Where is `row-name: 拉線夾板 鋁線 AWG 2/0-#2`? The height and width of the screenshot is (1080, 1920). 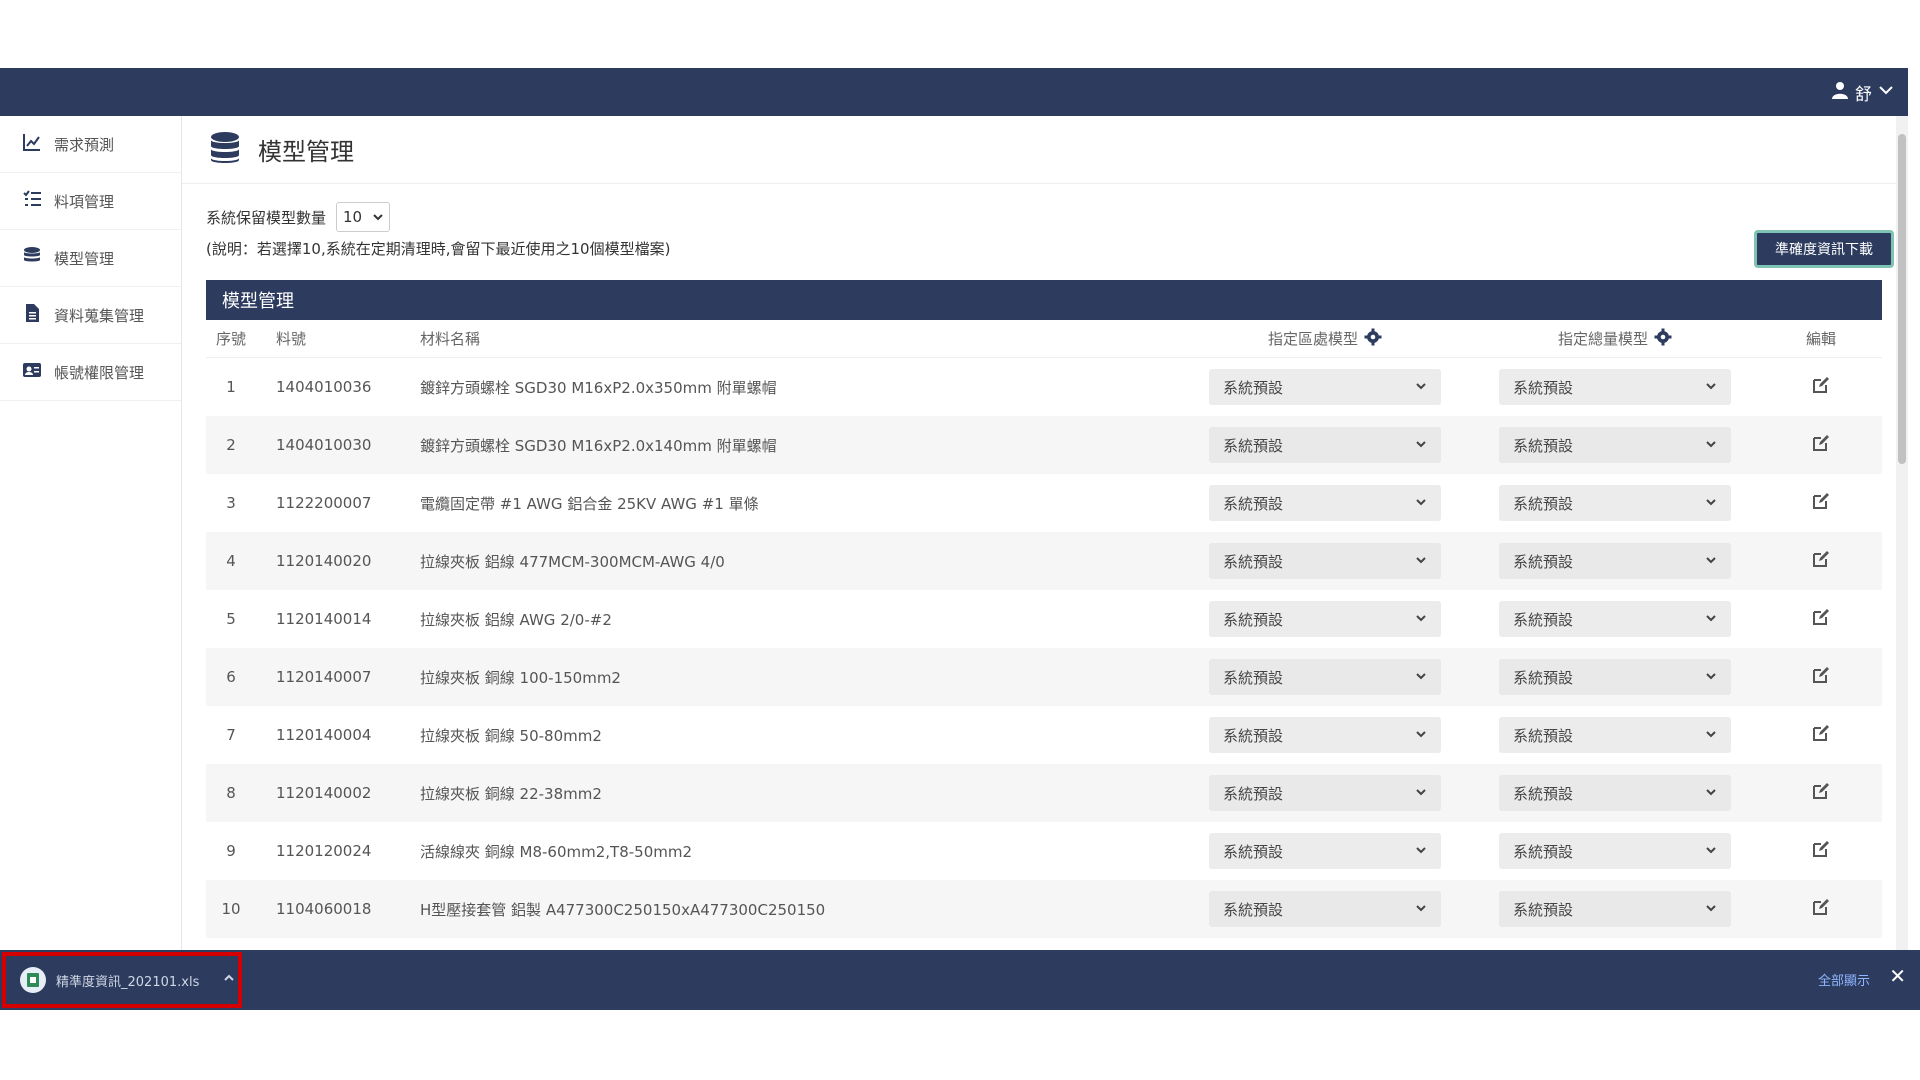 row-name: 拉線夾板 鋁線 AWG 2/0-#2 is located at coordinates (516, 619).